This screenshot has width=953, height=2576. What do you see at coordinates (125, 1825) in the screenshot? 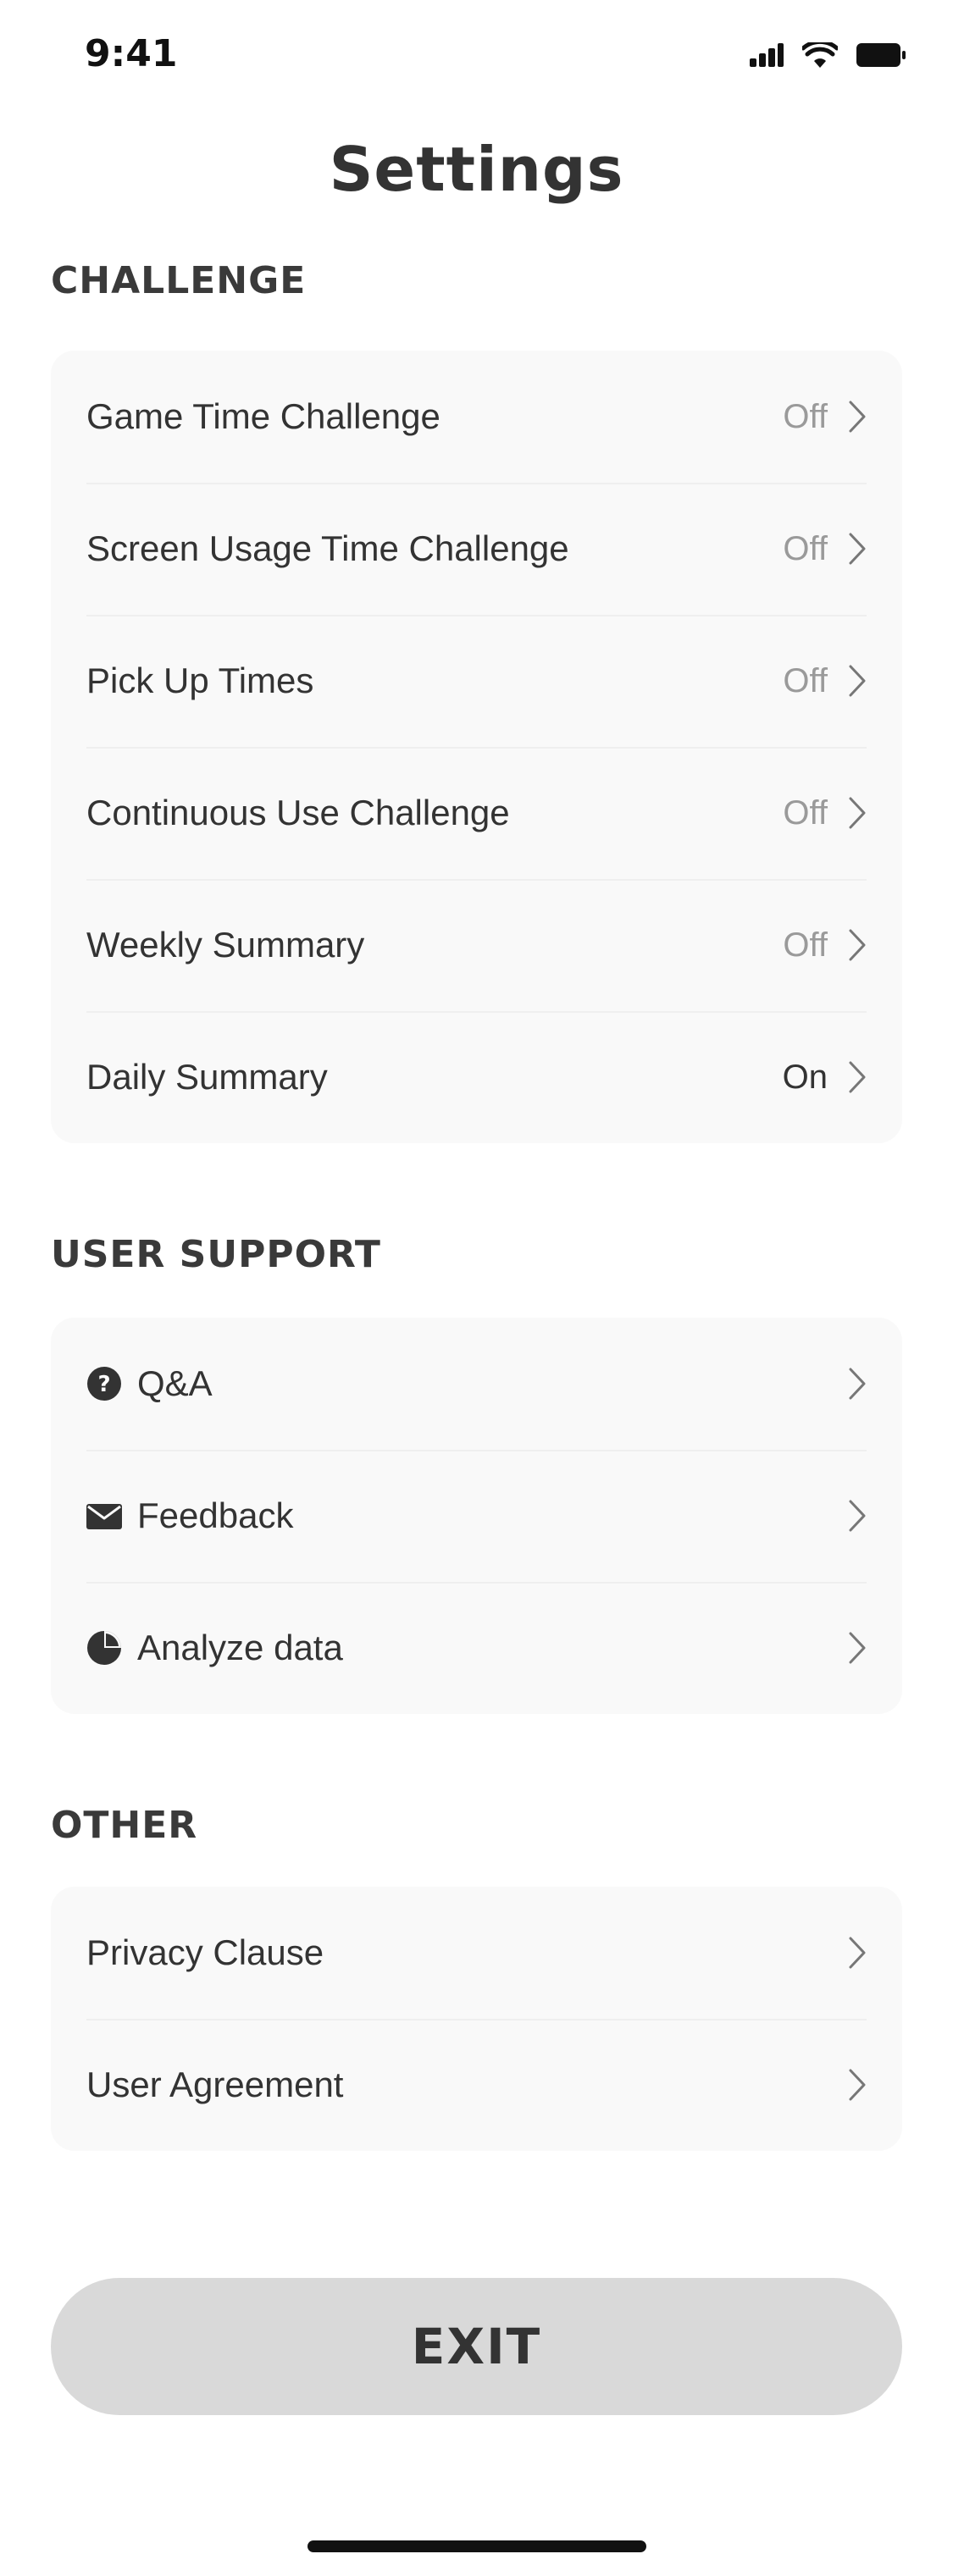
I see `section-header-other: OTHER` at bounding box center [125, 1825].